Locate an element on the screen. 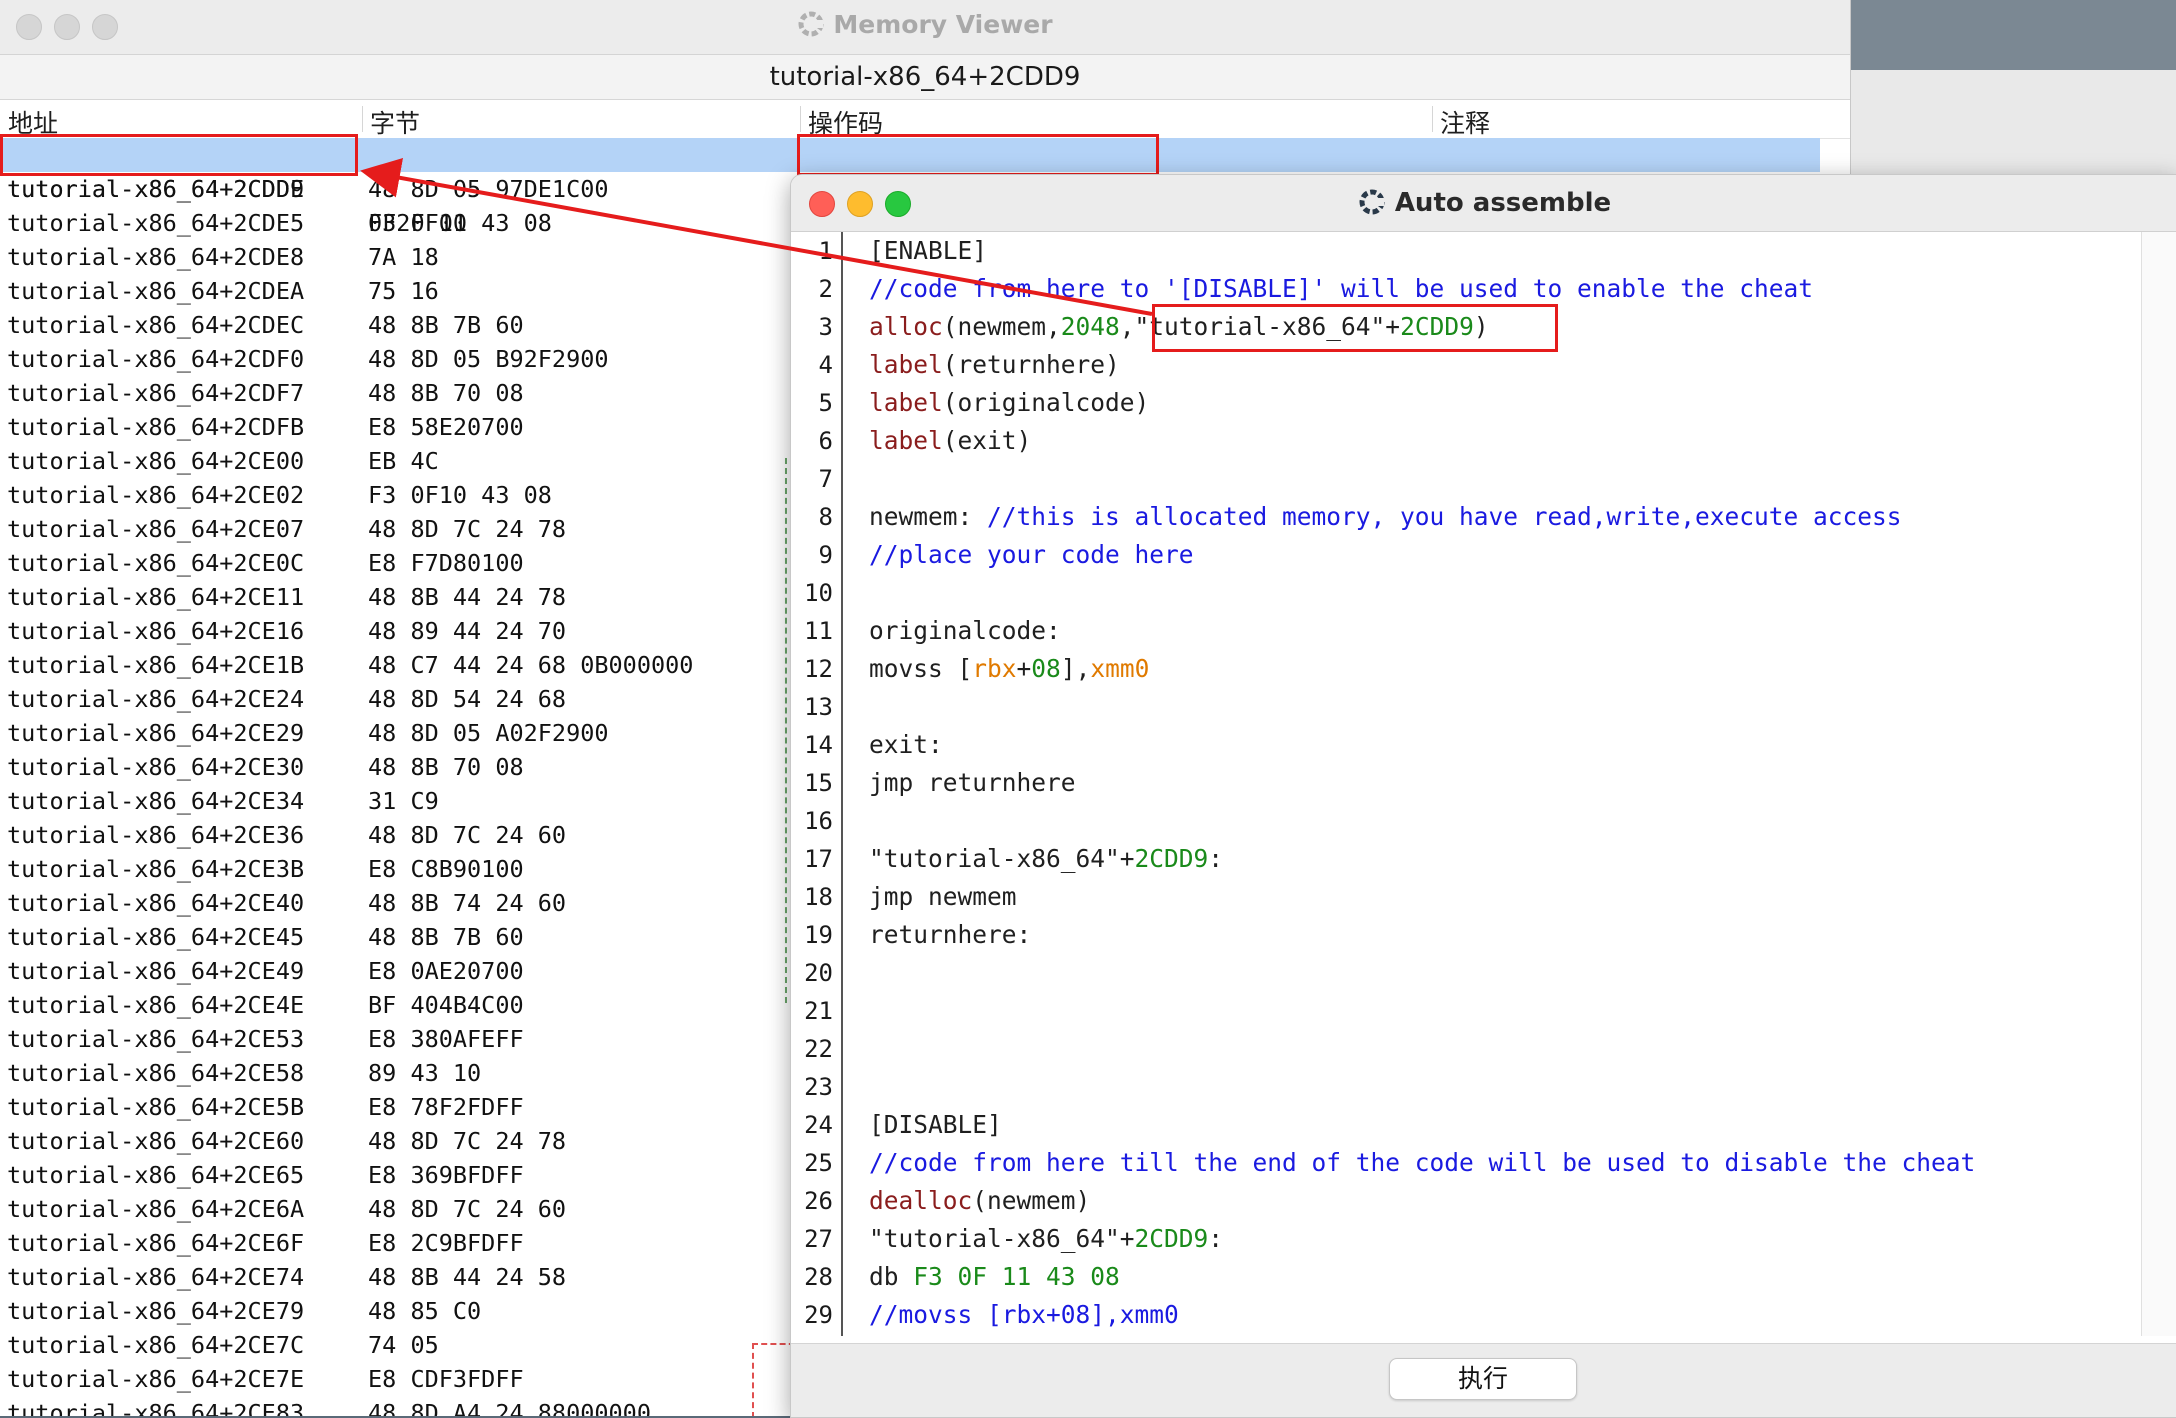  row-address: tutorial-x86_64+2CE11 is located at coordinates (156, 597).